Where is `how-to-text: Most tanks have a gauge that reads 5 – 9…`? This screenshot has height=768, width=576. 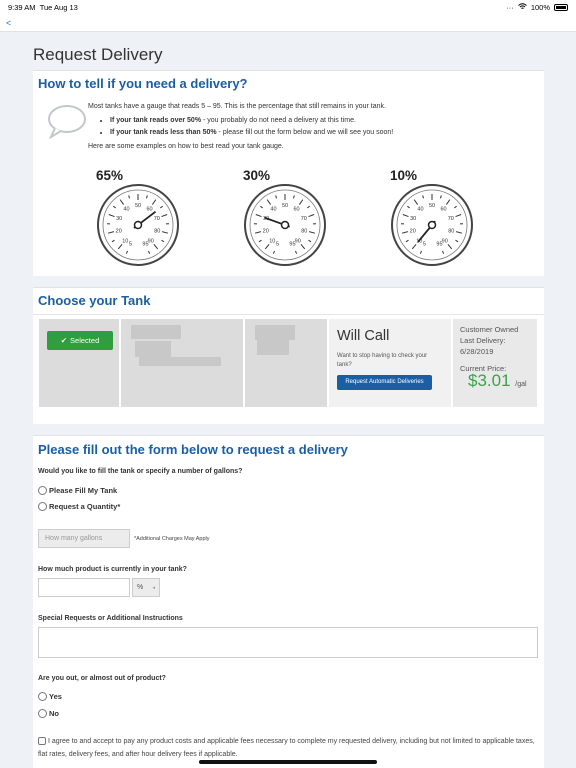 how-to-text: Most tanks have a gauge that reads 5 – 9… is located at coordinates (308, 127).